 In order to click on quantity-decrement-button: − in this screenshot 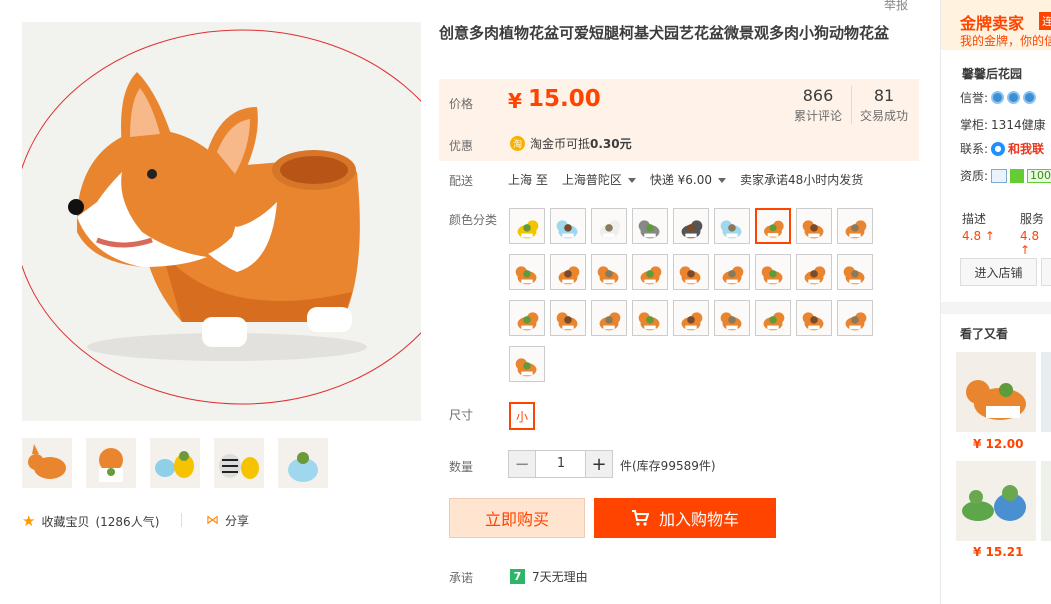, I will do `click(522, 464)`.